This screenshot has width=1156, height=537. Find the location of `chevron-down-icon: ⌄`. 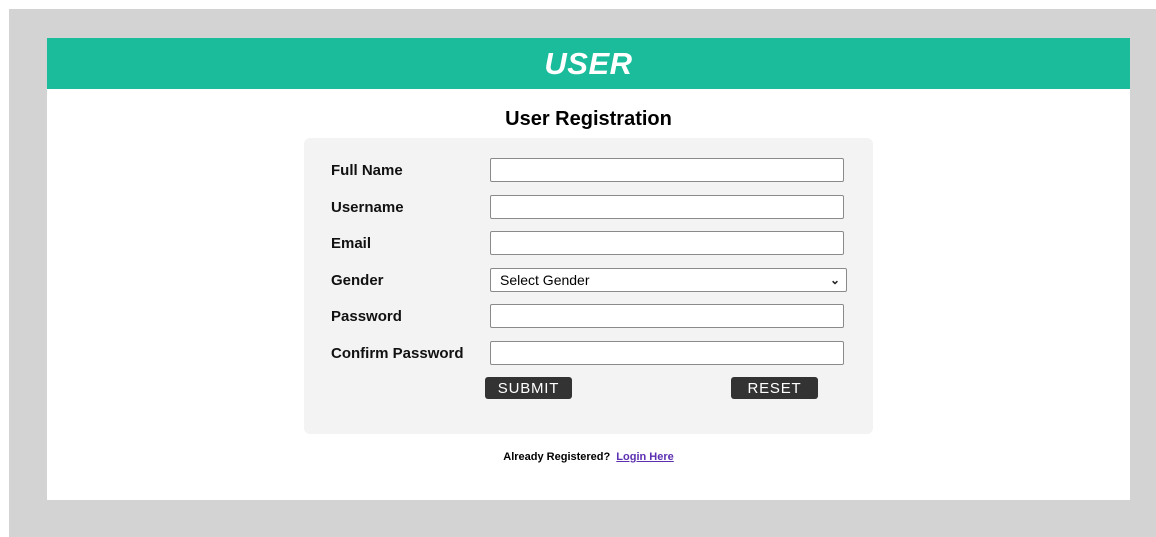

chevron-down-icon: ⌄ is located at coordinates (834, 280).